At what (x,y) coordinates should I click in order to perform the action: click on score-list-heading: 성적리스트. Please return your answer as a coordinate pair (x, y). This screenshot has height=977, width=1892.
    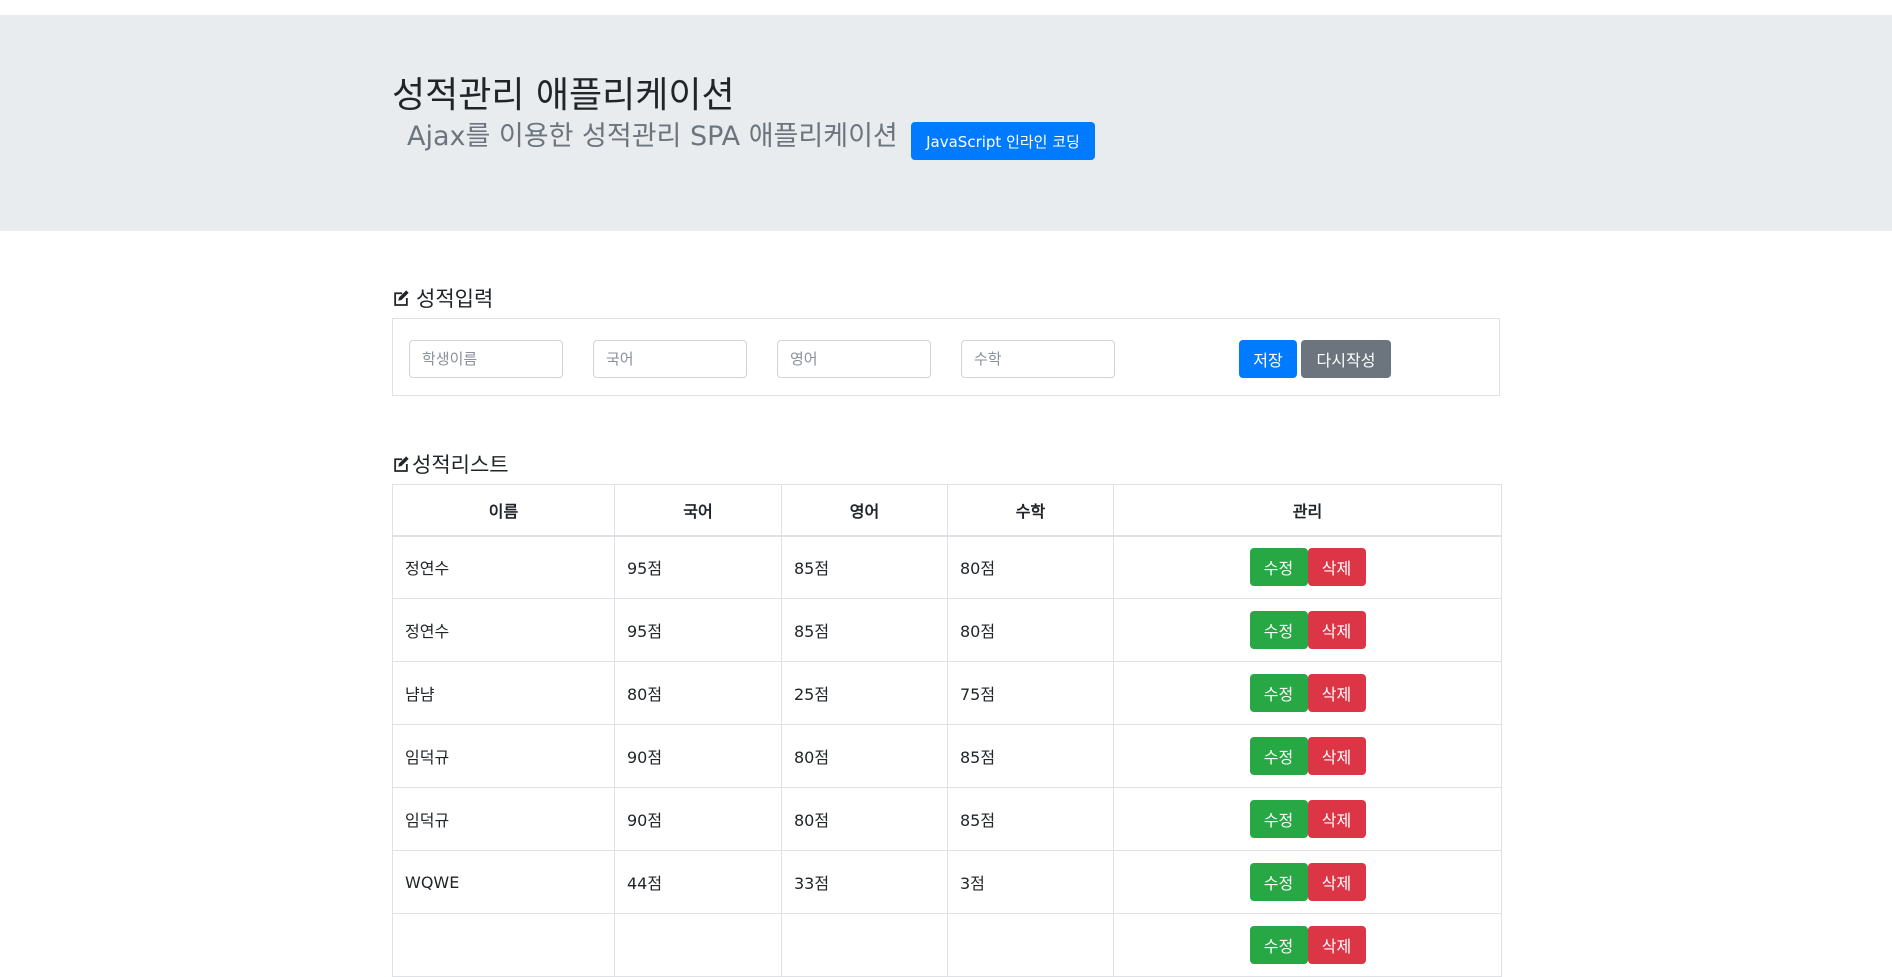
    Looking at the image, I should click on (450, 464).